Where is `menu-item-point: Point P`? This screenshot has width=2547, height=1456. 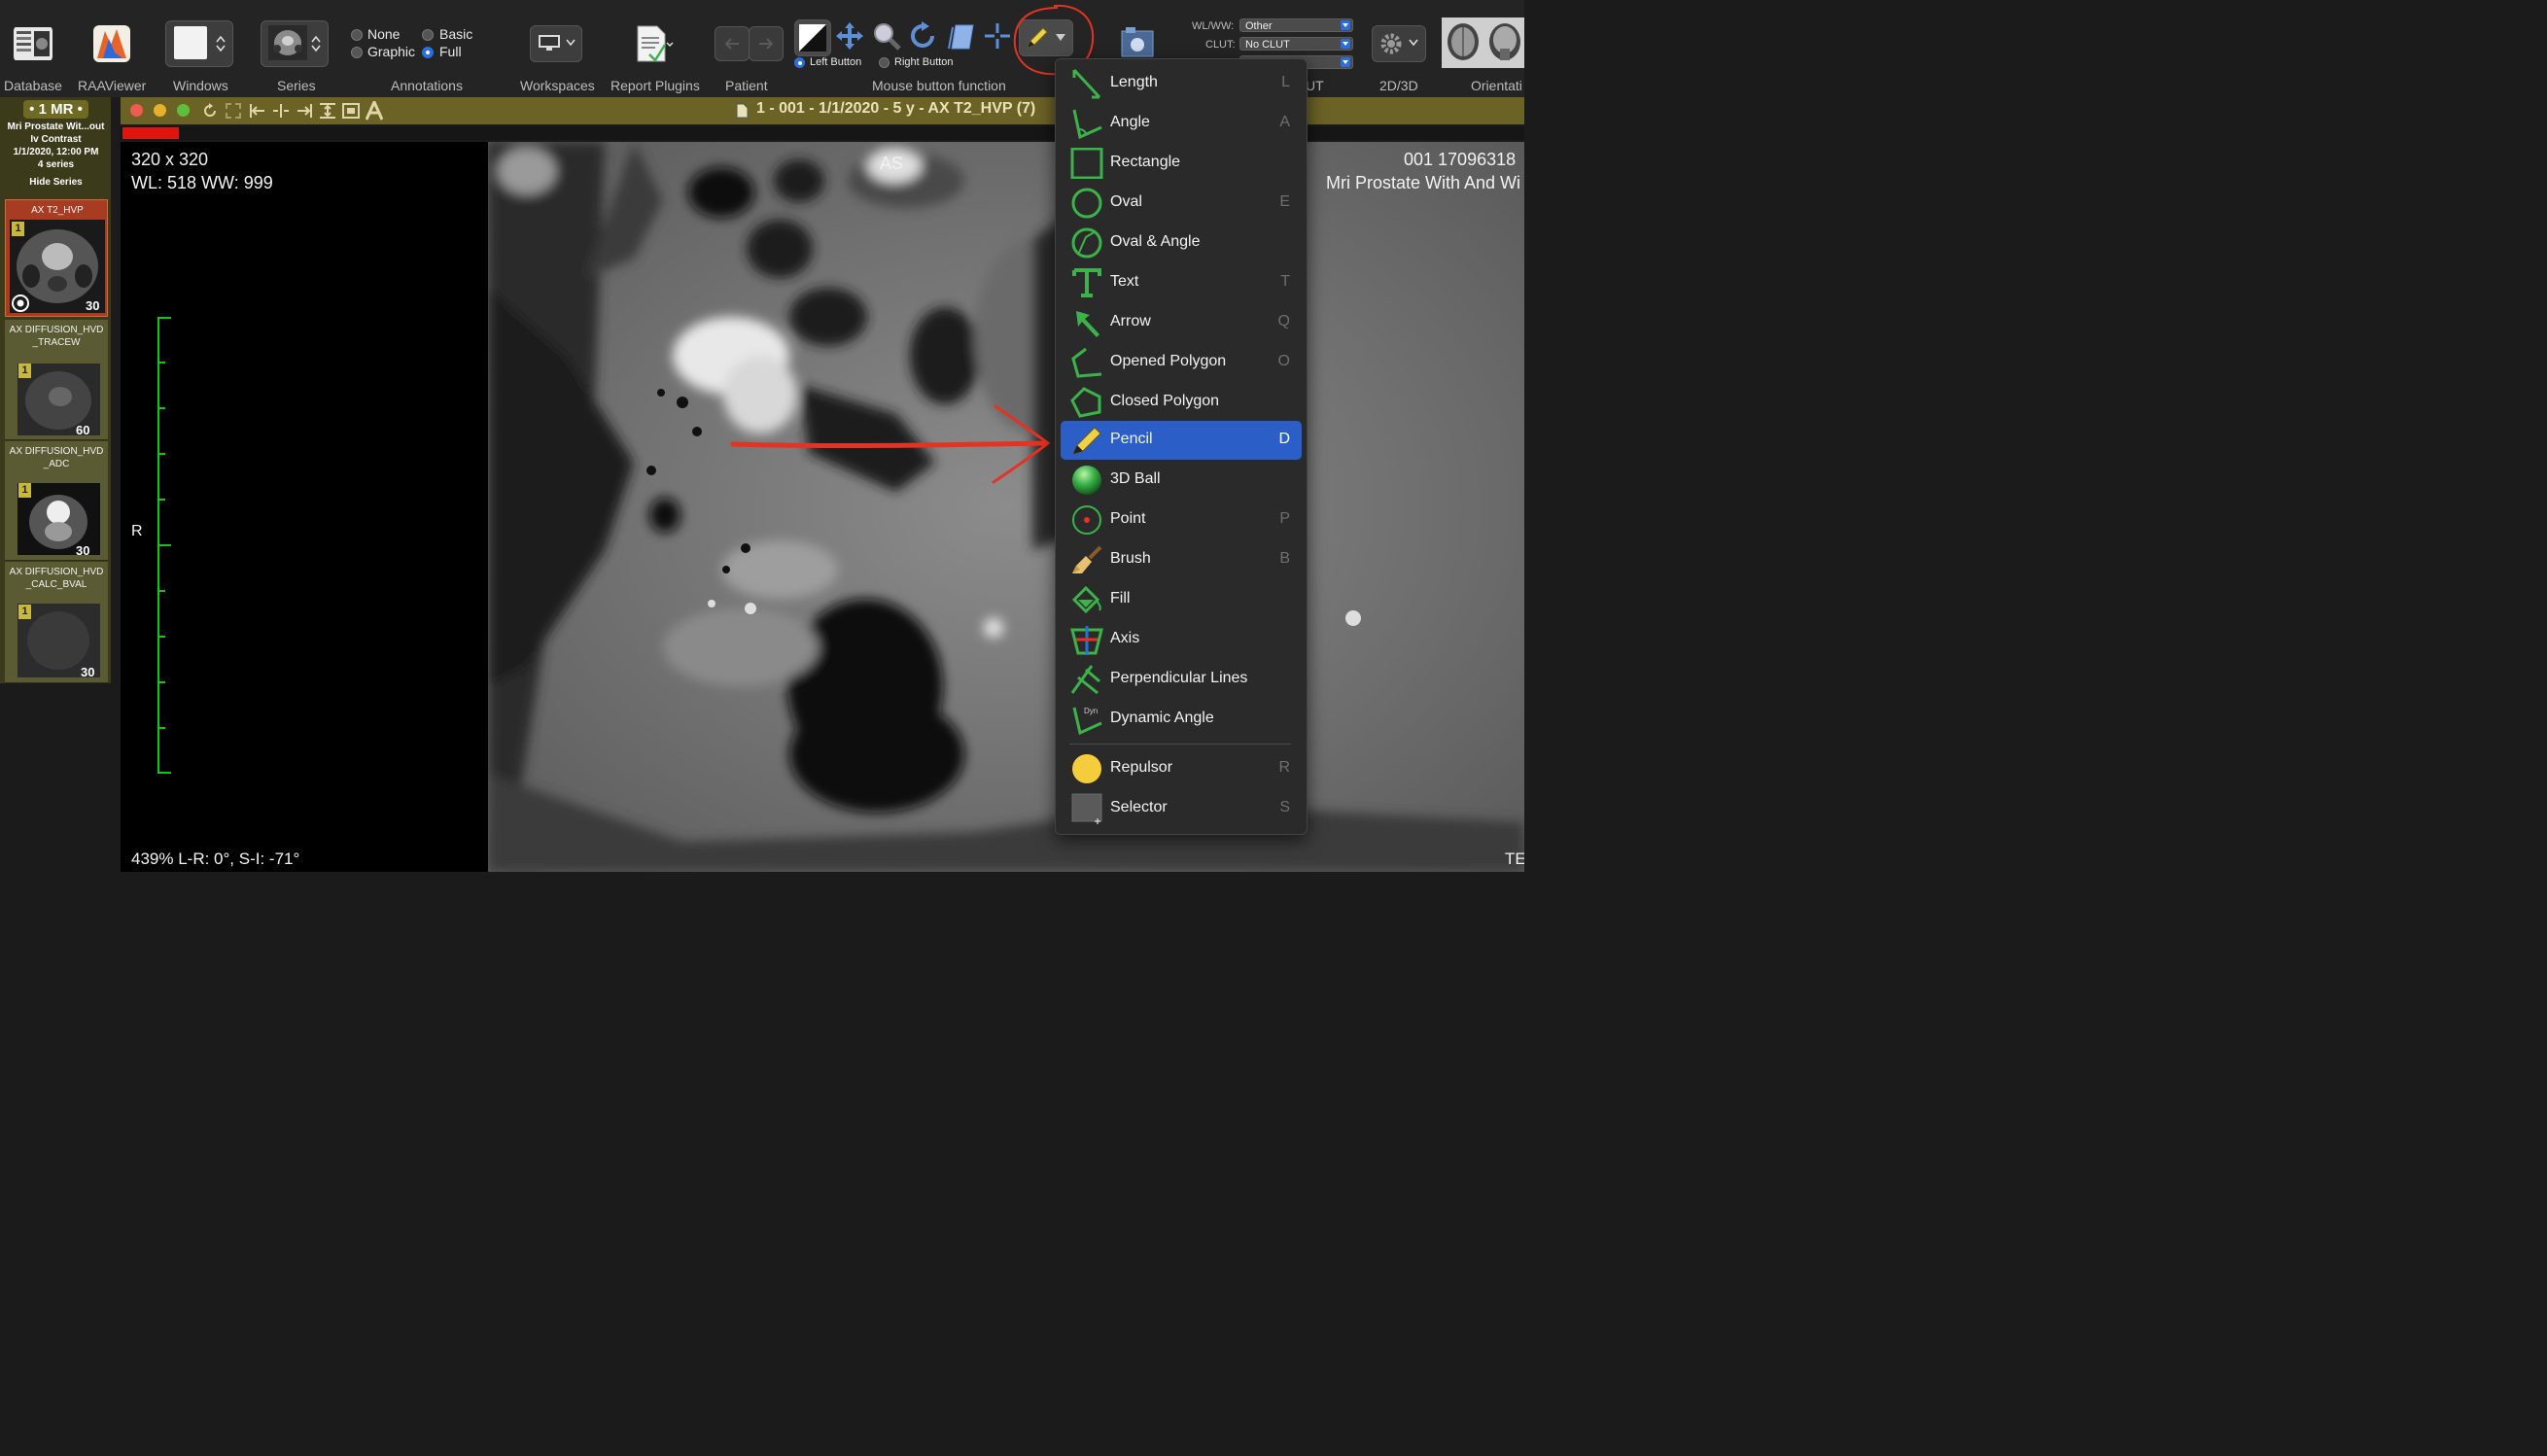 menu-item-point: Point P is located at coordinates (1181, 520).